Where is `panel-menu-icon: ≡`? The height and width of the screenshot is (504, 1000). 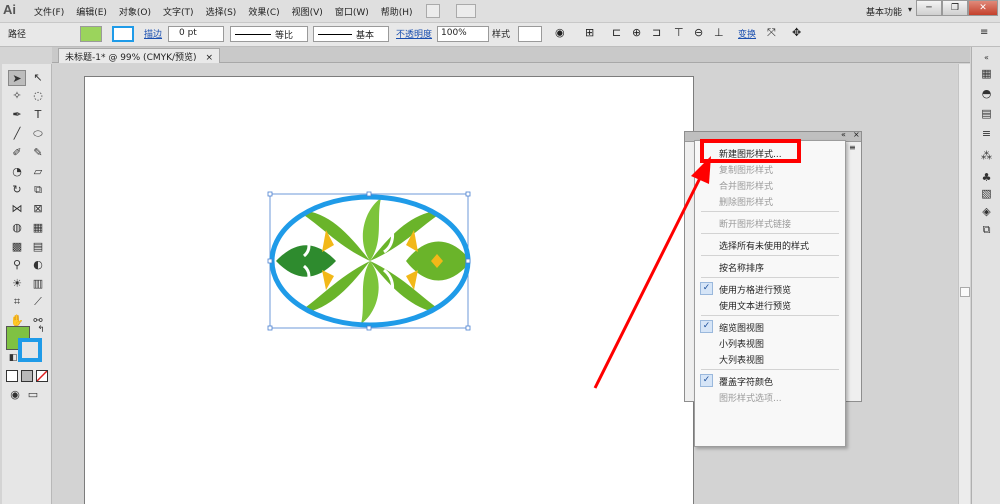
panel-menu-icon: ≡ is located at coordinates (984, 32).